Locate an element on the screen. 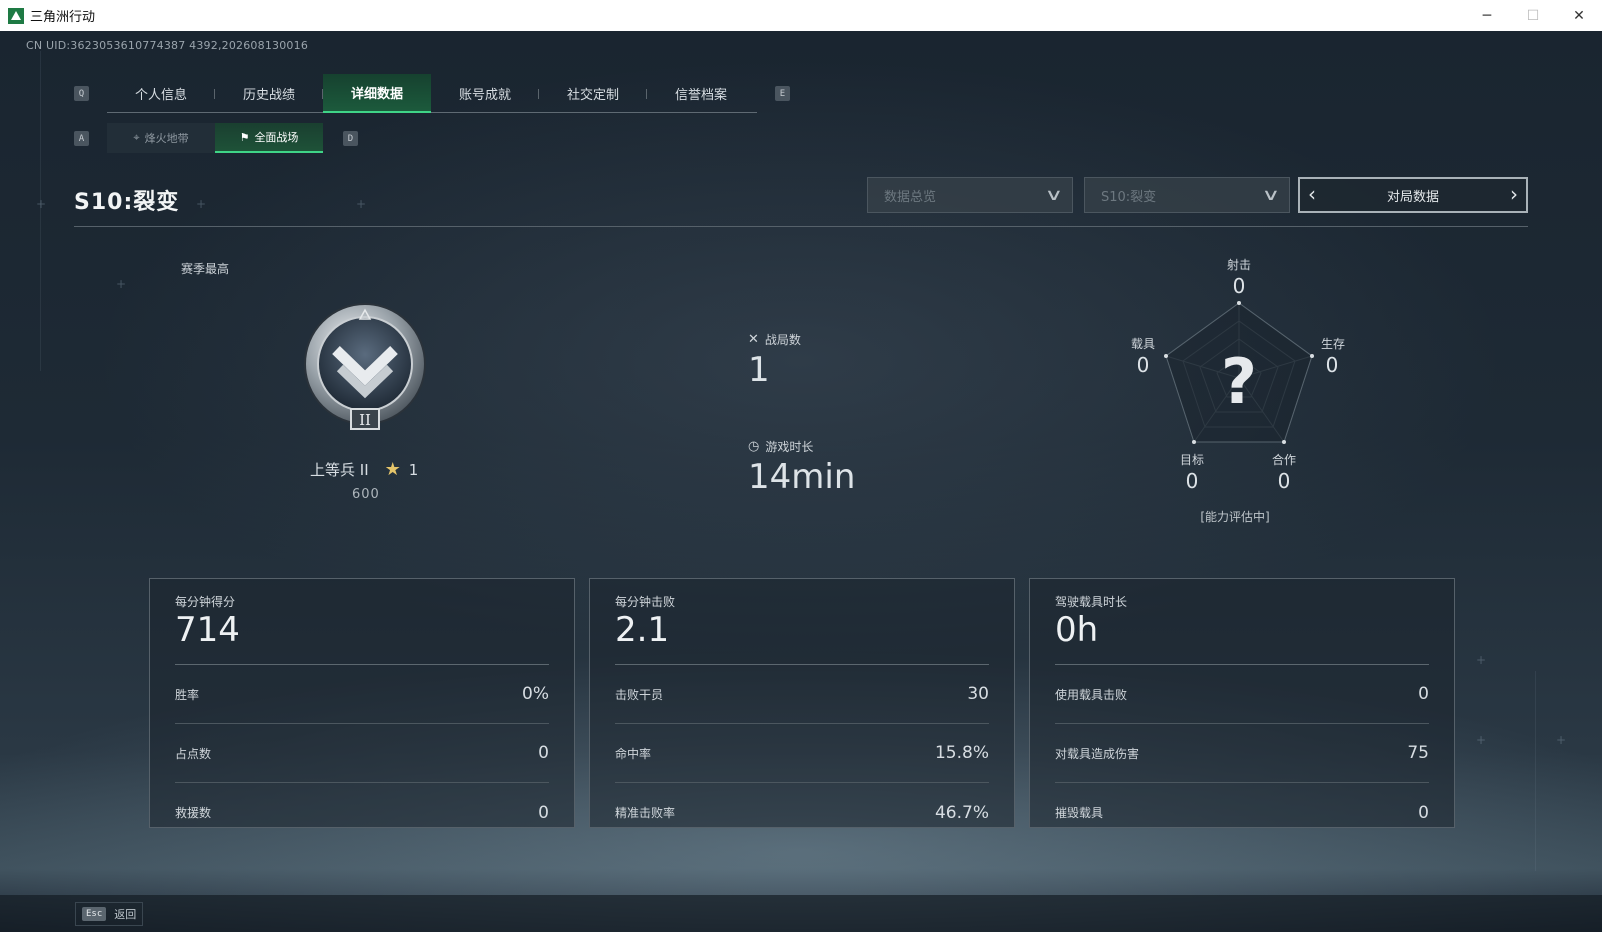 Image resolution: width=1602 pixels, height=932 pixels. subtab-next-key-hint: D is located at coordinates (350, 138).